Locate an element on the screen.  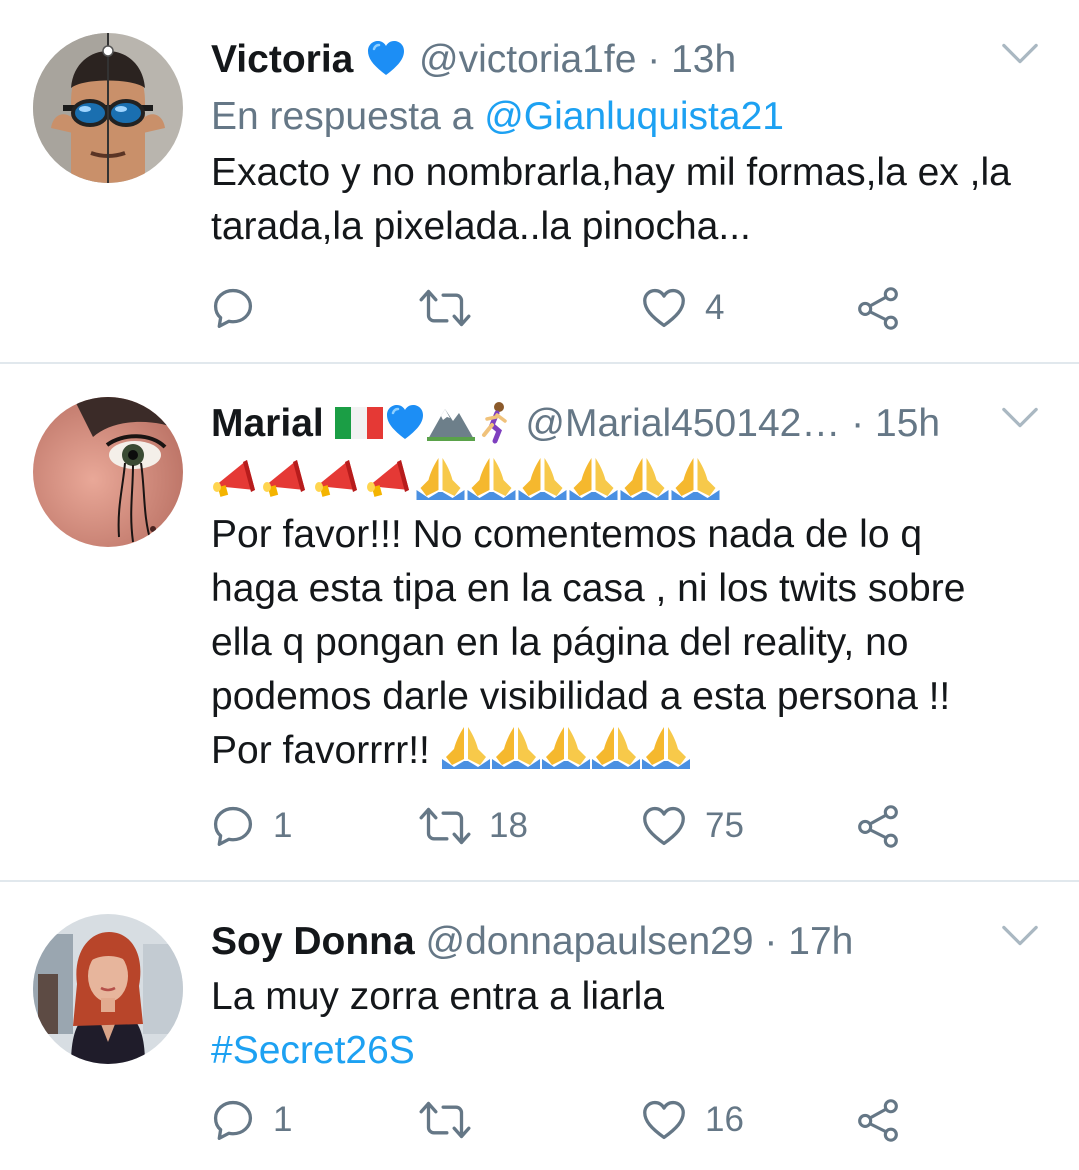
emoji-line is located at coordinates (625, 482).